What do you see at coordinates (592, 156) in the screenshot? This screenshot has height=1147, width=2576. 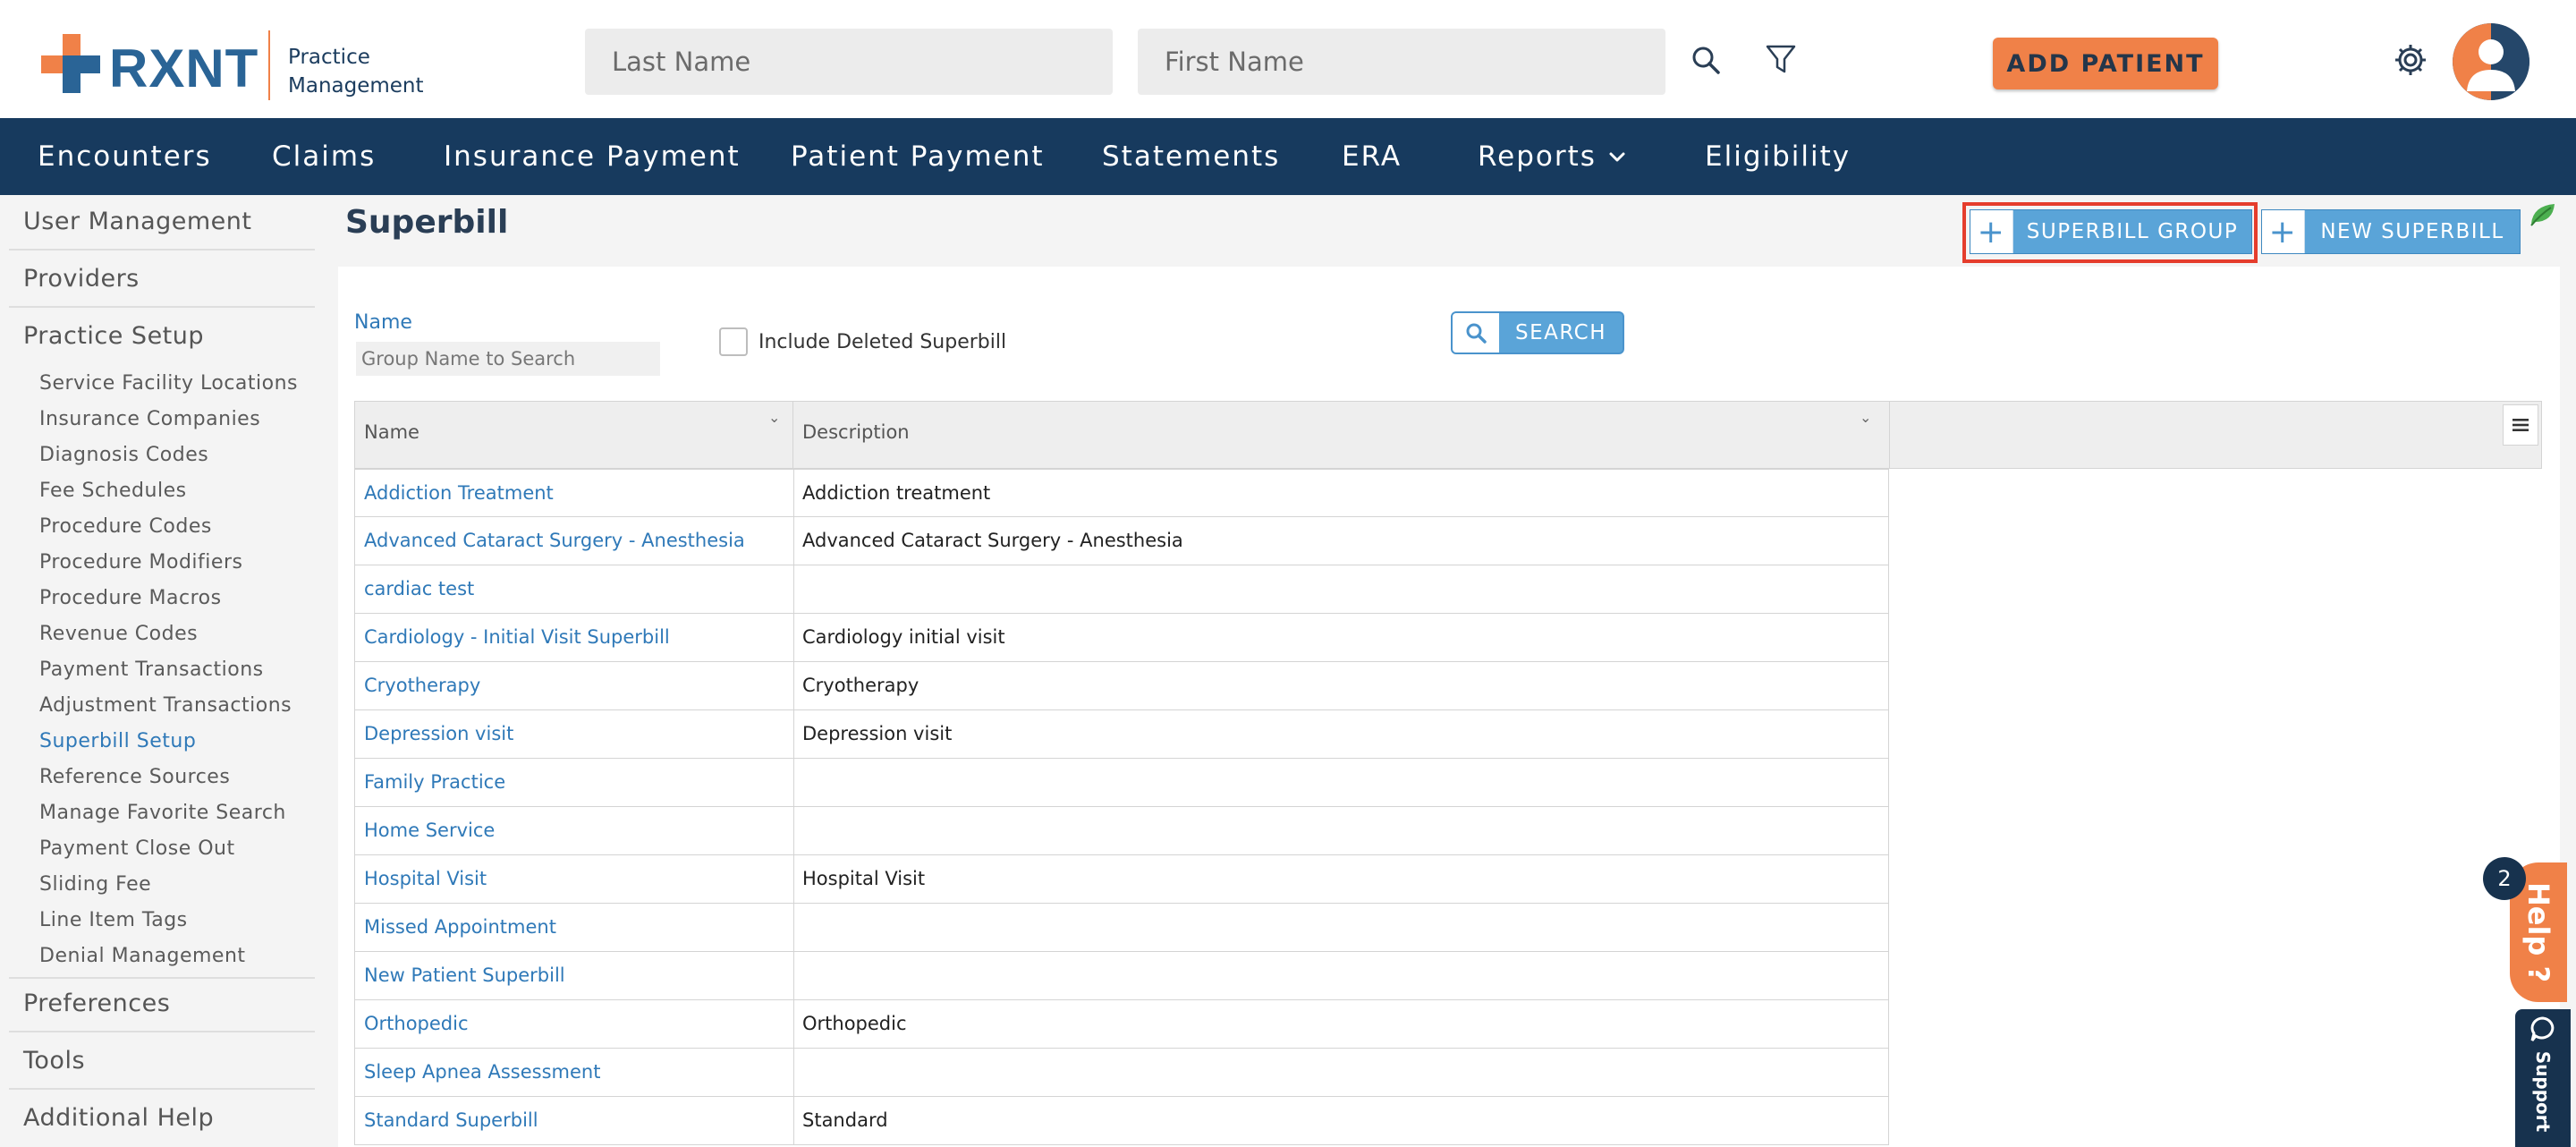 I see `nav-insurance-payment: Insurance Payment` at bounding box center [592, 156].